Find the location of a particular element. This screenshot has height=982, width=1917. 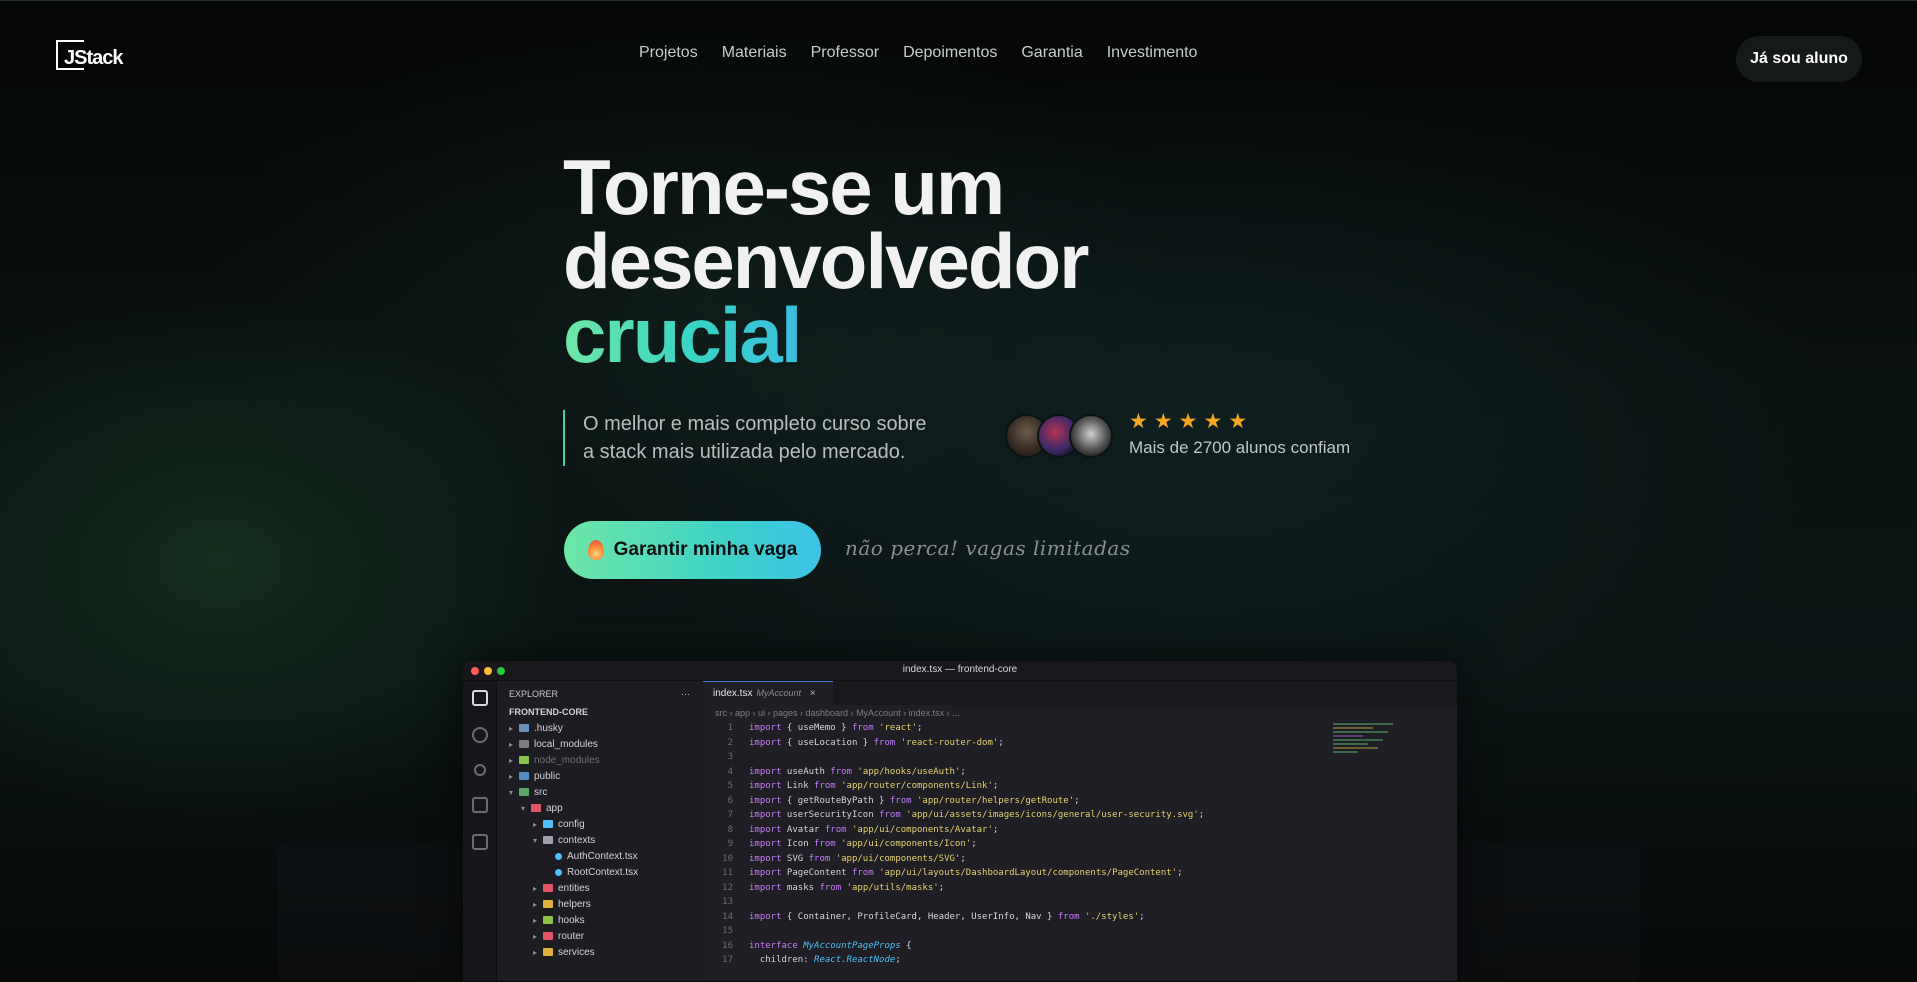

nav-link-depoimentos: Depoimentos is located at coordinates (950, 53).